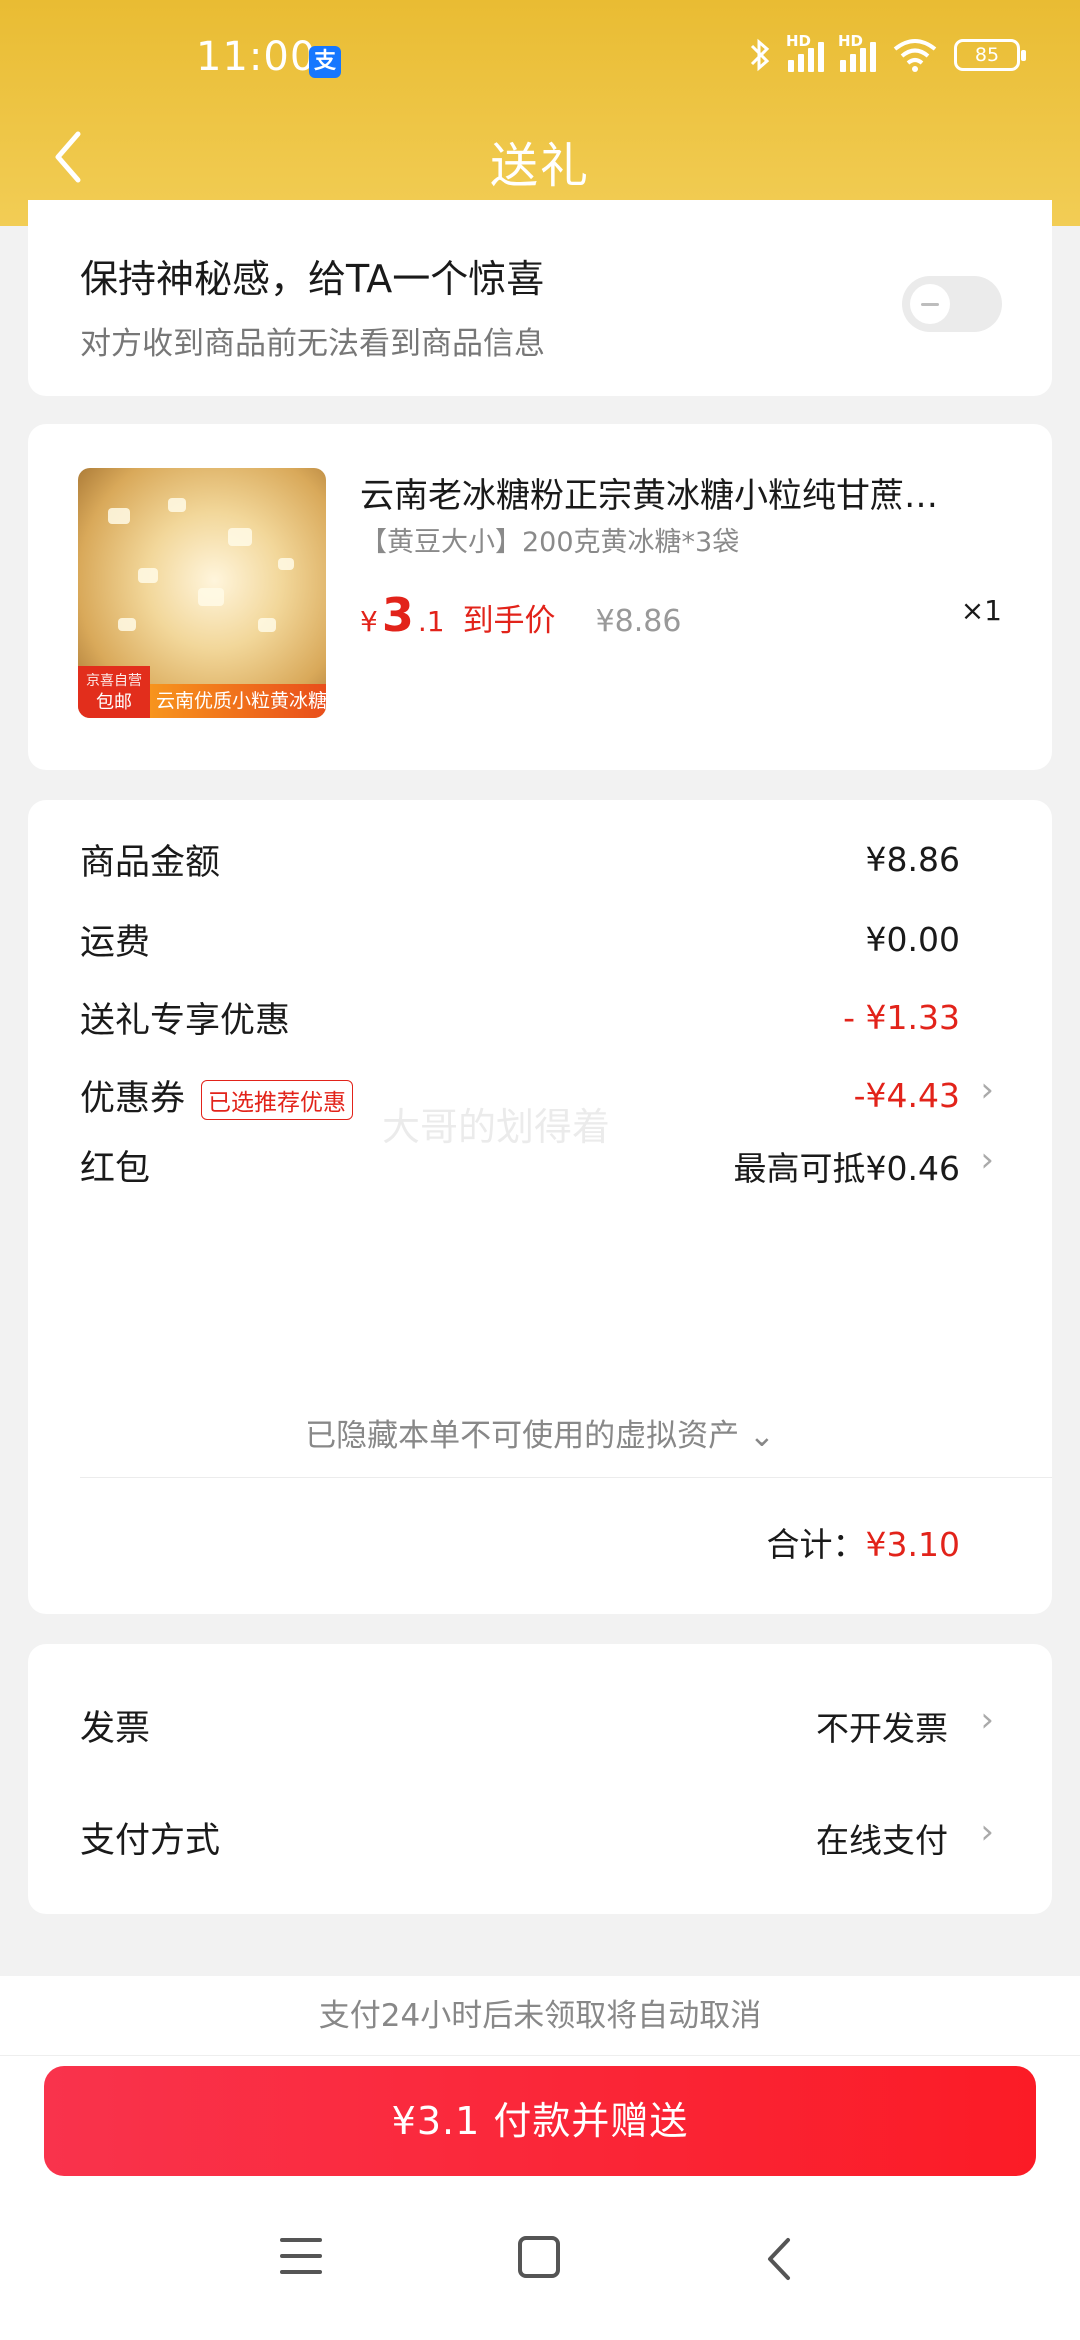  What do you see at coordinates (301, 2258) in the screenshot?
I see `menu-icon` at bounding box center [301, 2258].